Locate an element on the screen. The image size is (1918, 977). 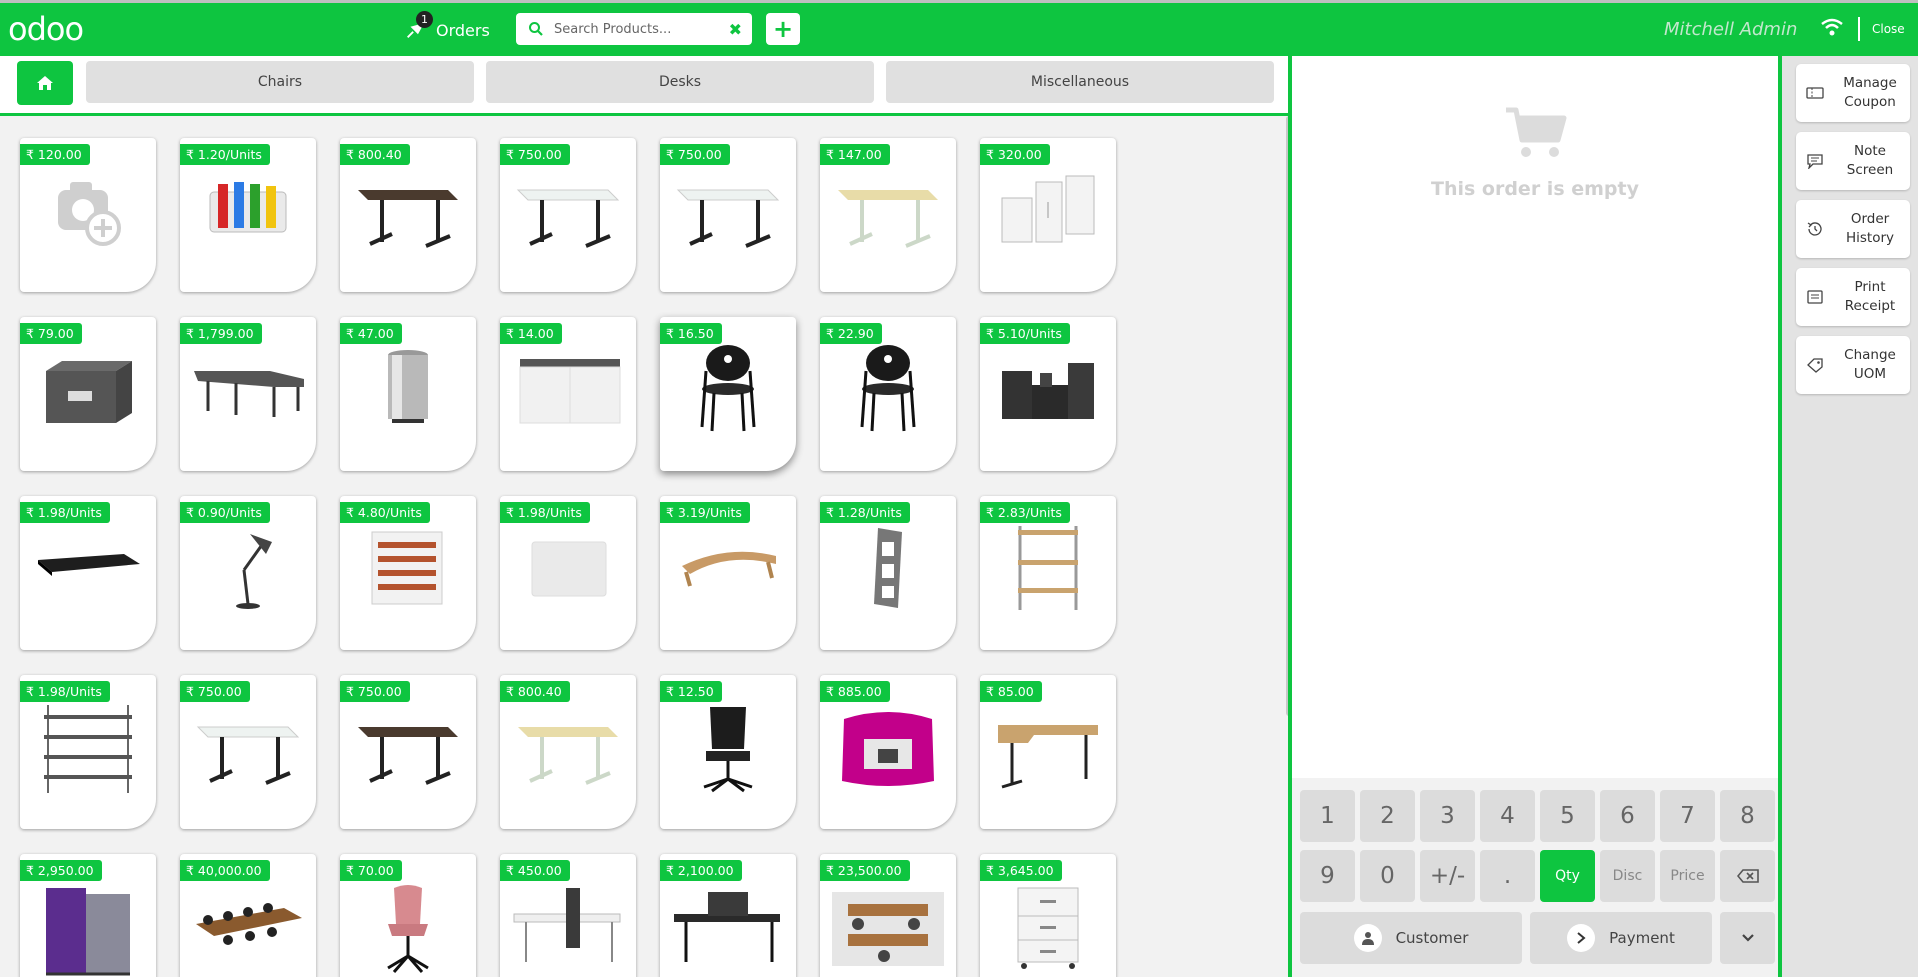
product-price-tag: ₹ 450.00 is located at coordinates (535, 870).